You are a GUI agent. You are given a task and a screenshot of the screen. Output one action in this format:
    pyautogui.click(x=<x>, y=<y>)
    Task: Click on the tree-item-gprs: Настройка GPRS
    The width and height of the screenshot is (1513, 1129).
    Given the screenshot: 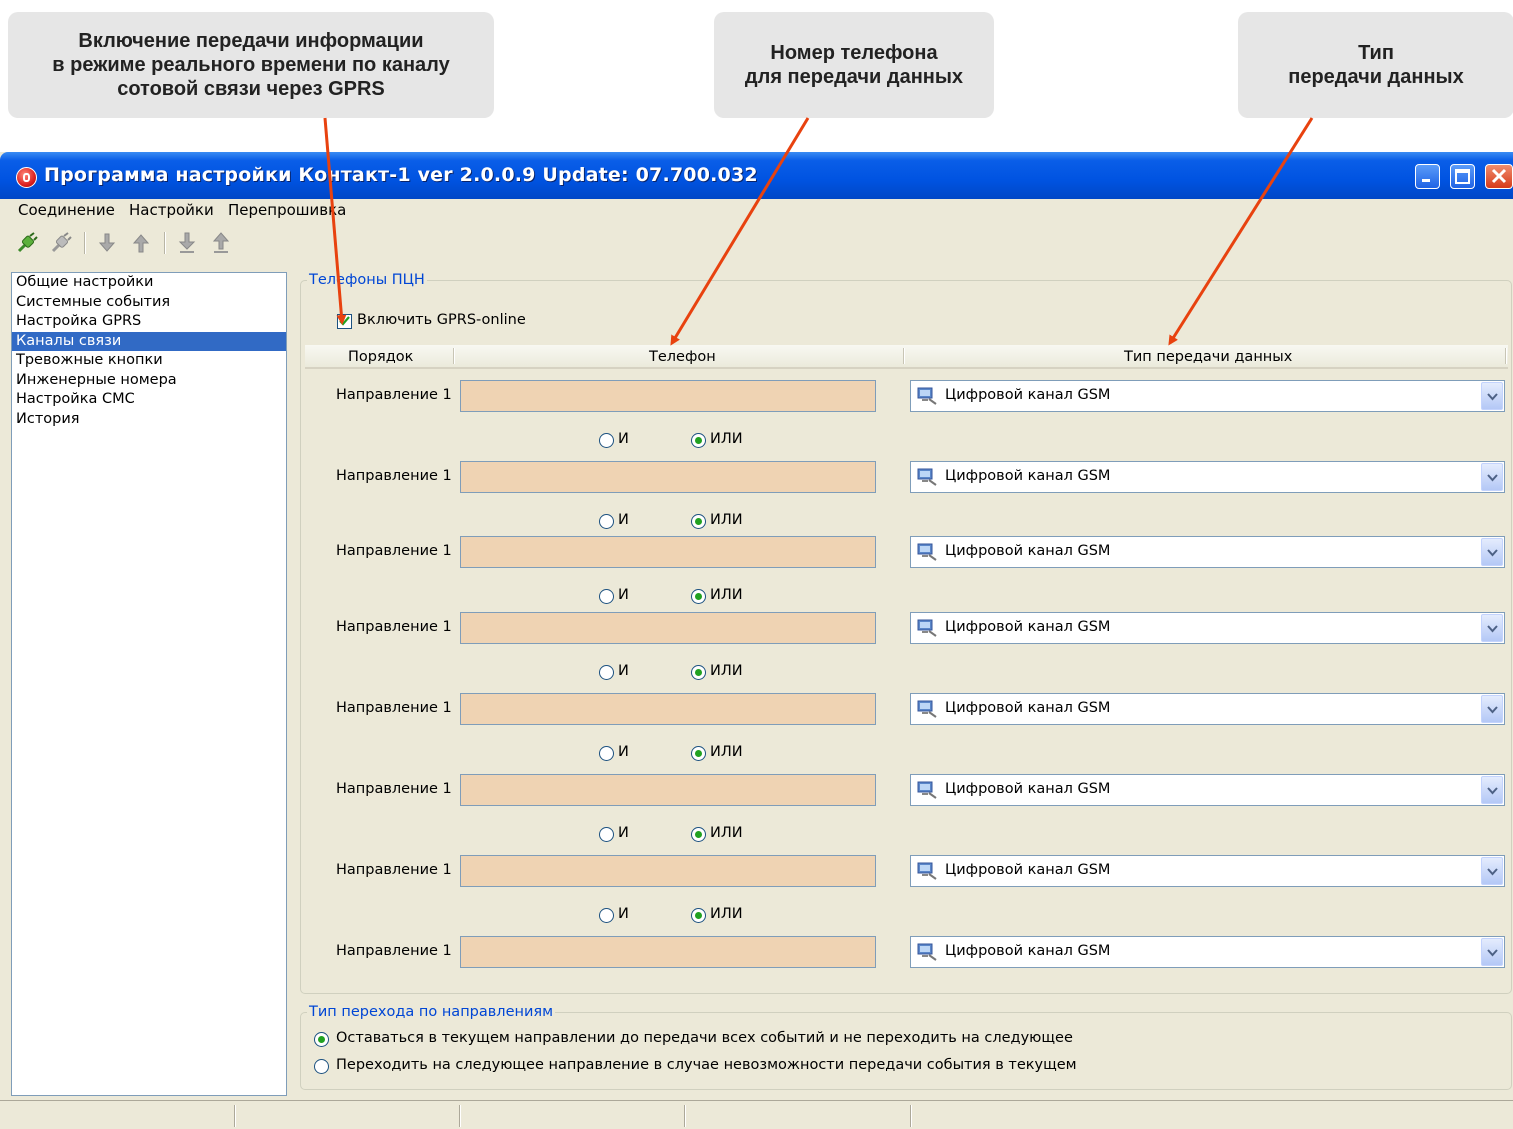 What is the action you would take?
    pyautogui.click(x=149, y=322)
    